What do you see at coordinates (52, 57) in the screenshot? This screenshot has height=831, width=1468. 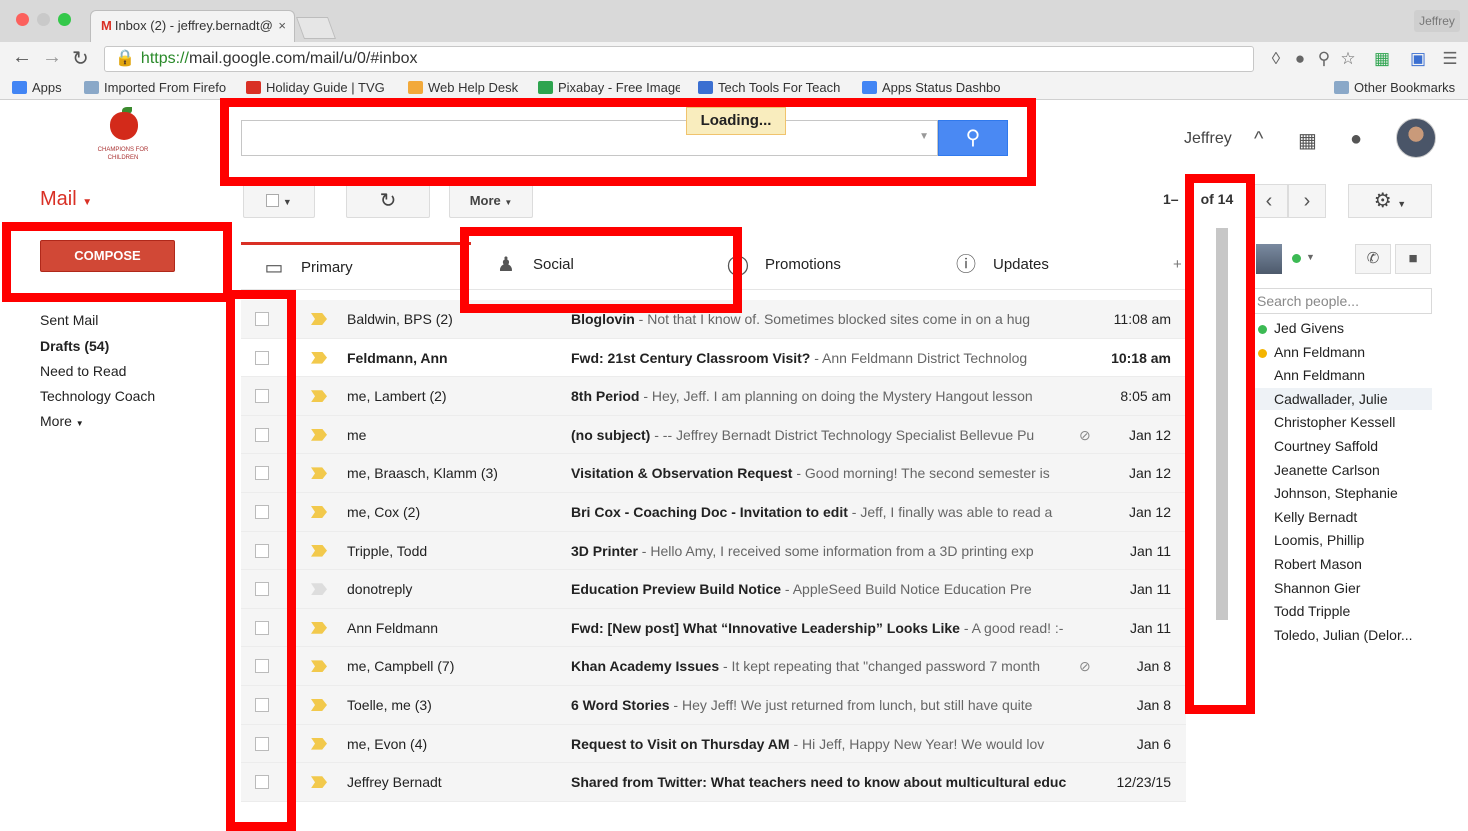 I see `forward-arrow-icon: →` at bounding box center [52, 57].